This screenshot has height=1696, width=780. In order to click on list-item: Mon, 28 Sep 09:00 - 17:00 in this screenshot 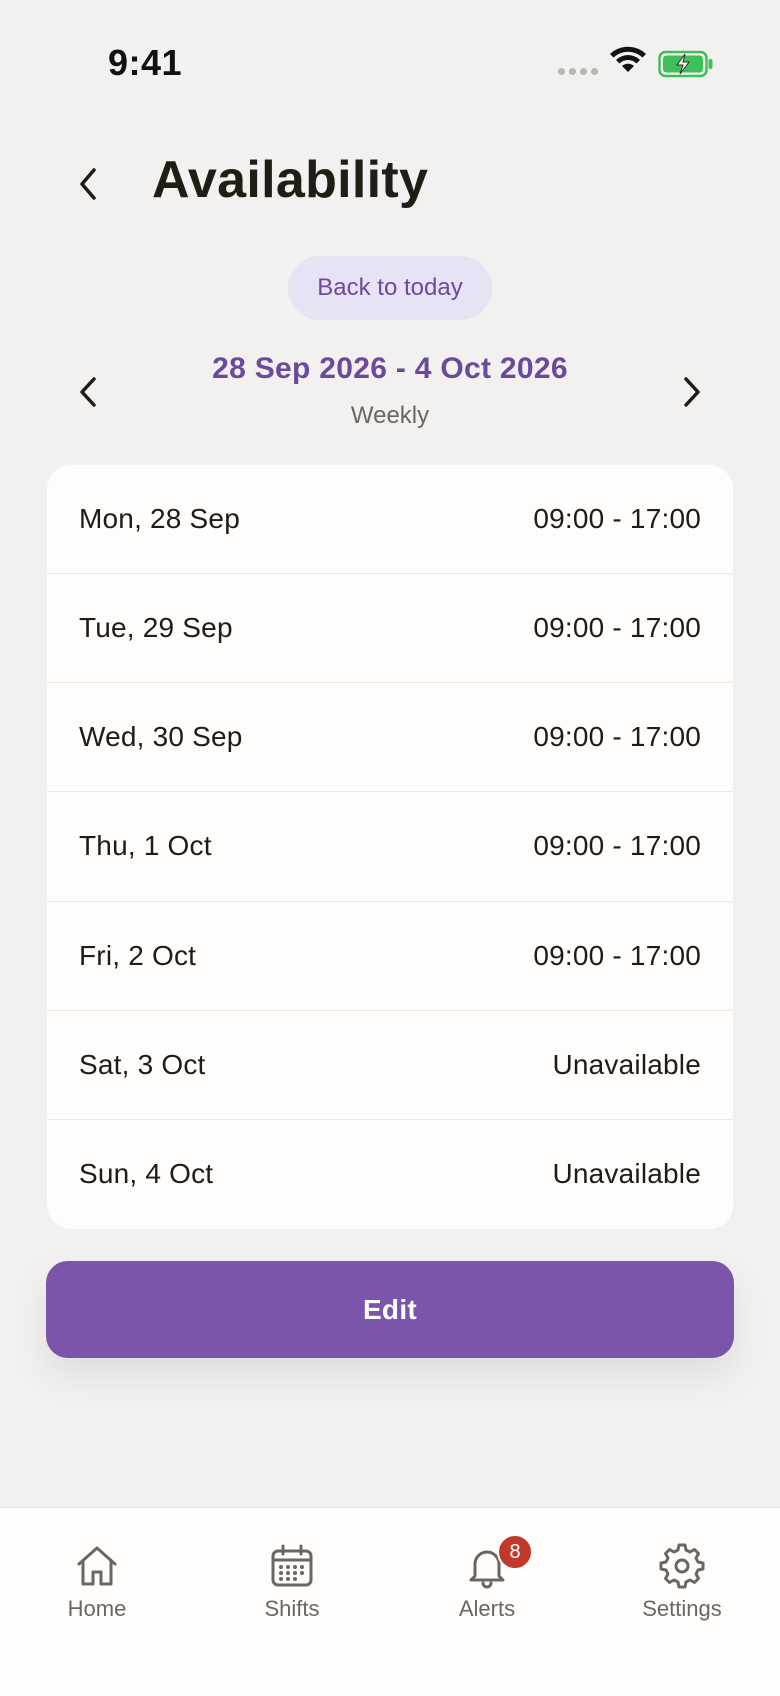, I will do `click(390, 520)`.